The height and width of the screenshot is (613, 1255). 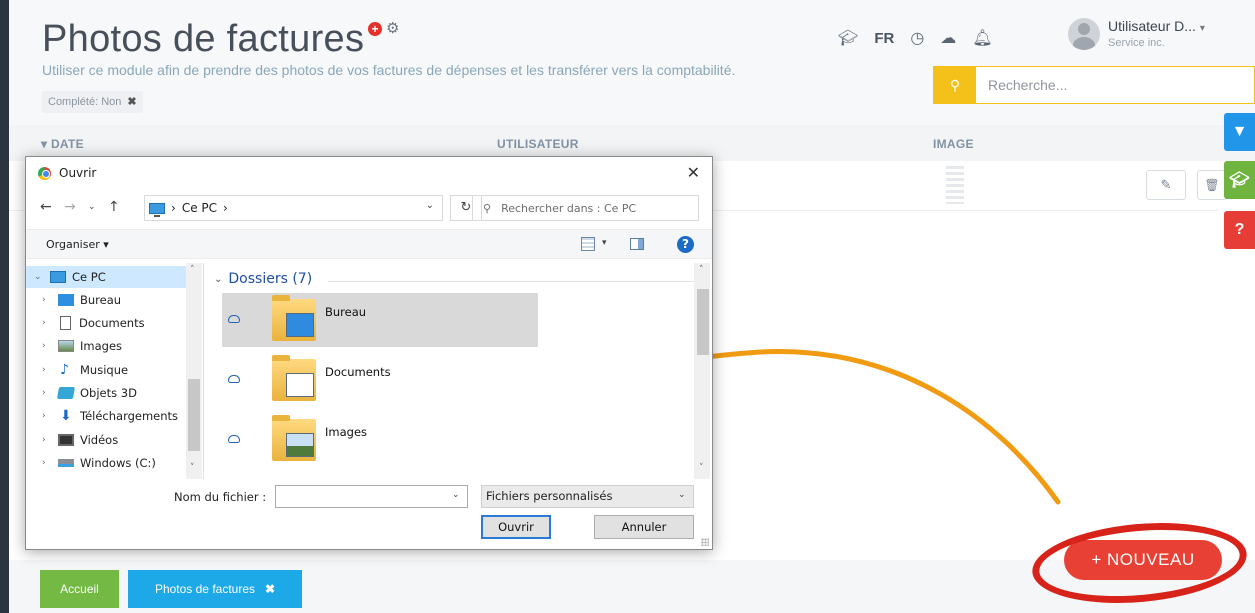 What do you see at coordinates (66, 300) in the screenshot?
I see `desktop-icon` at bounding box center [66, 300].